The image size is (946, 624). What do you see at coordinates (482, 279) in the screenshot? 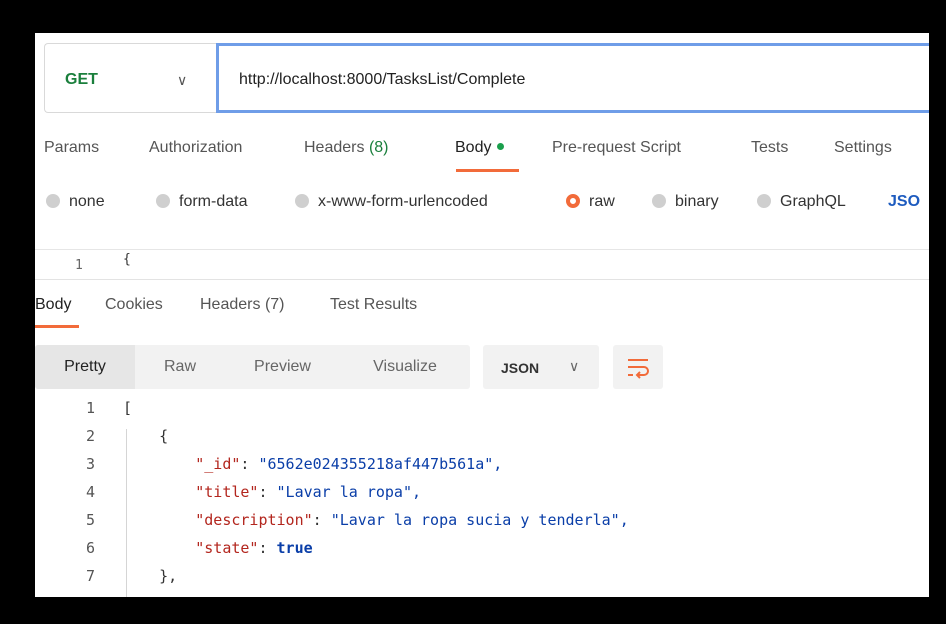
I see `pane-divider` at bounding box center [482, 279].